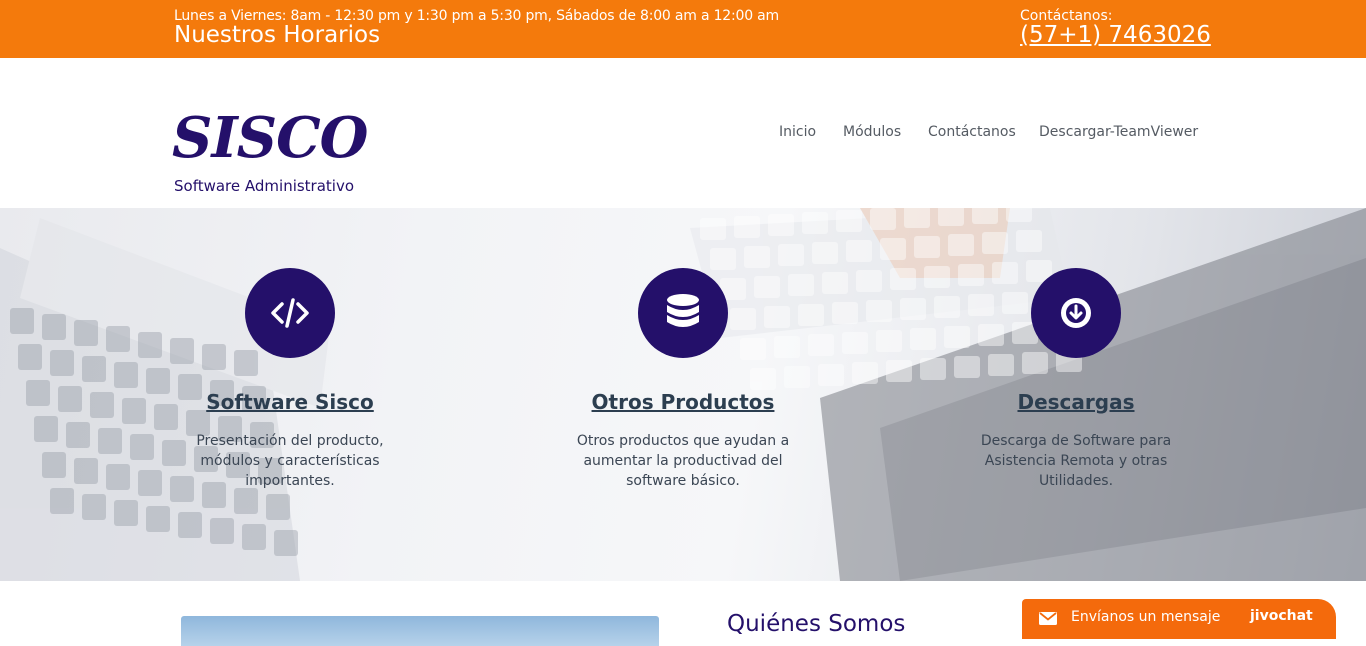  I want to click on chat-label: Envíanos un mensaje, so click(1146, 617).